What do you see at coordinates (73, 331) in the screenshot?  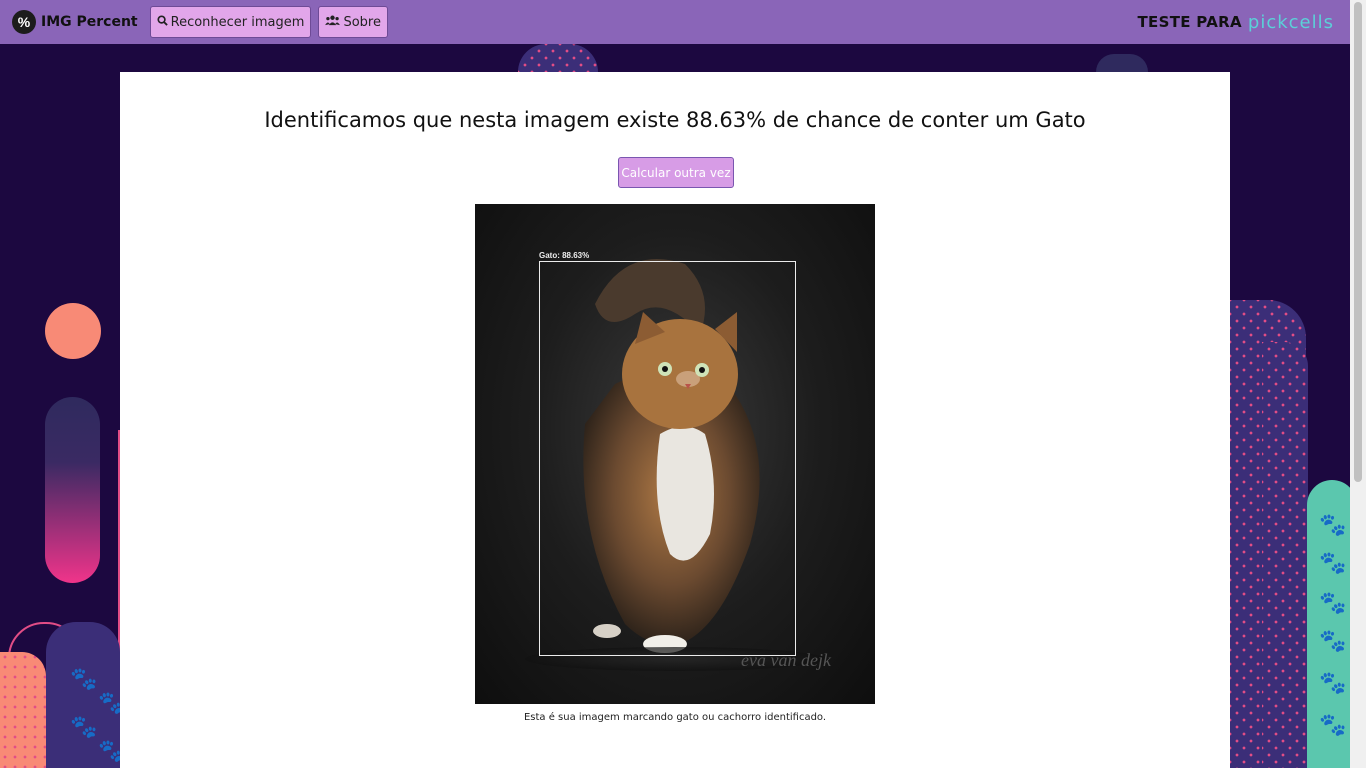 I see `decorative-coral-circle` at bounding box center [73, 331].